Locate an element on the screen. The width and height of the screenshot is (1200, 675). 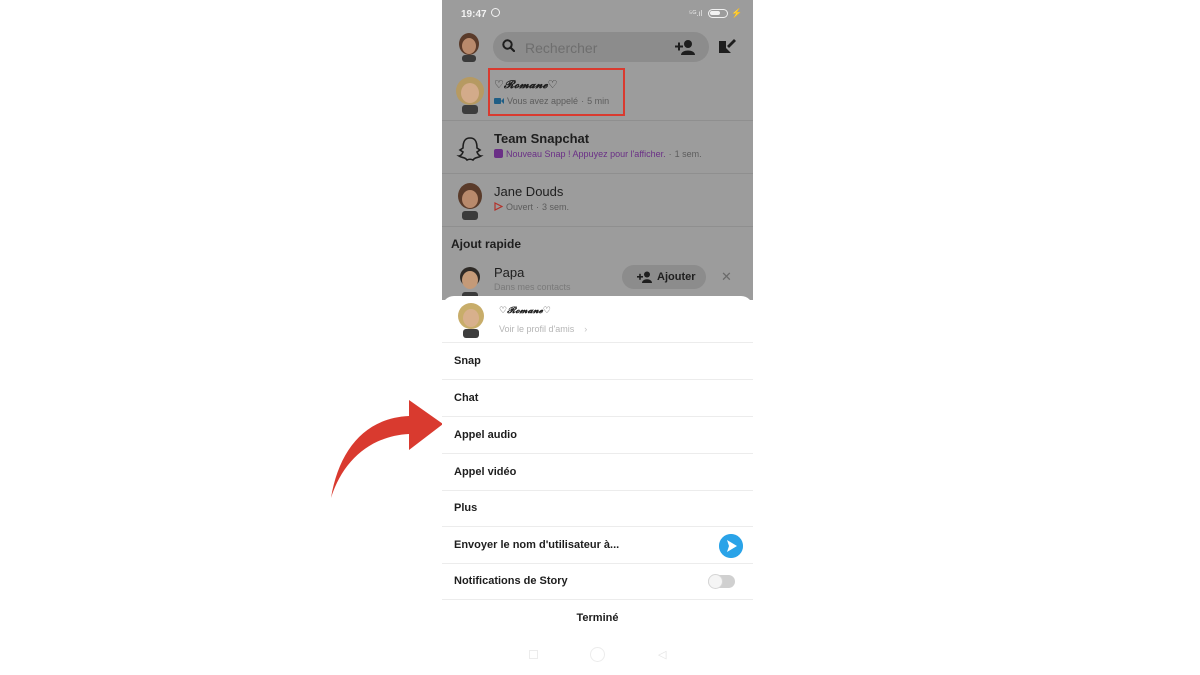
alarm-icon is located at coordinates (495, 12).